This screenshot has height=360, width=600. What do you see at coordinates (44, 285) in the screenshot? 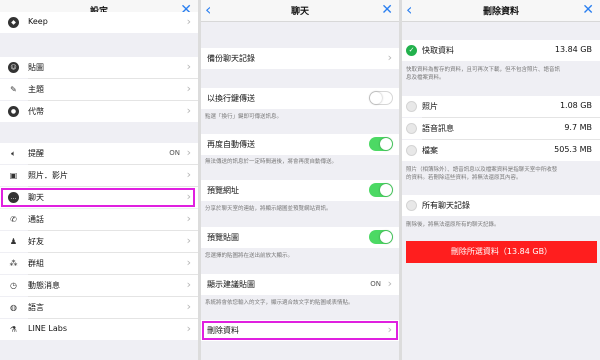
I see `settings-item-label: 動態消息` at bounding box center [44, 285].